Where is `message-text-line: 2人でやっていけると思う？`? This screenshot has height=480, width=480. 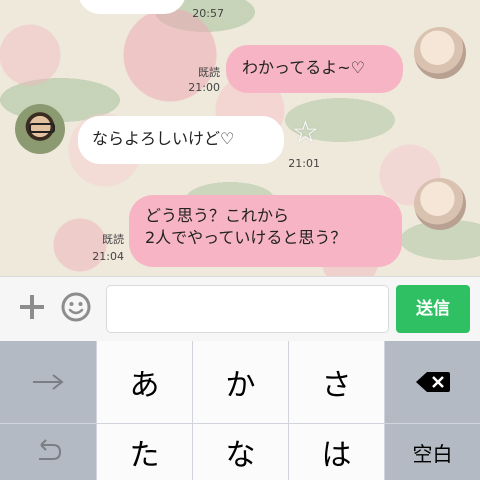
message-text-line: 2人でやっていけると思う？ is located at coordinates (246, 237).